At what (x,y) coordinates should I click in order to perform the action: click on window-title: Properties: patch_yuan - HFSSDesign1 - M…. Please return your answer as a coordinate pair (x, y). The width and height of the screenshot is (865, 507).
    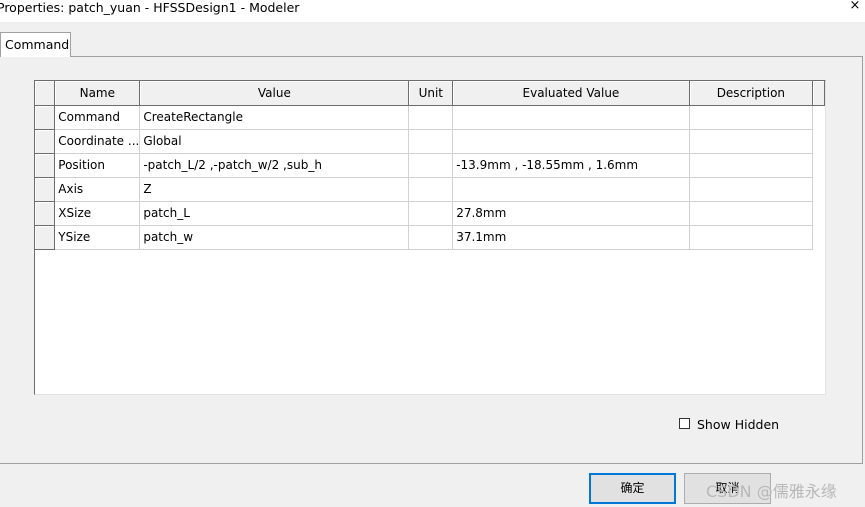
    Looking at the image, I should click on (150, 7).